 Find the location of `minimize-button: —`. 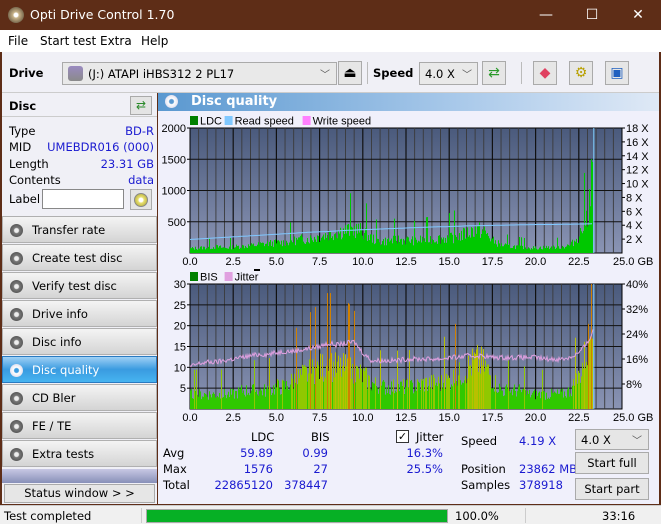

minimize-button: — is located at coordinates (546, 15).